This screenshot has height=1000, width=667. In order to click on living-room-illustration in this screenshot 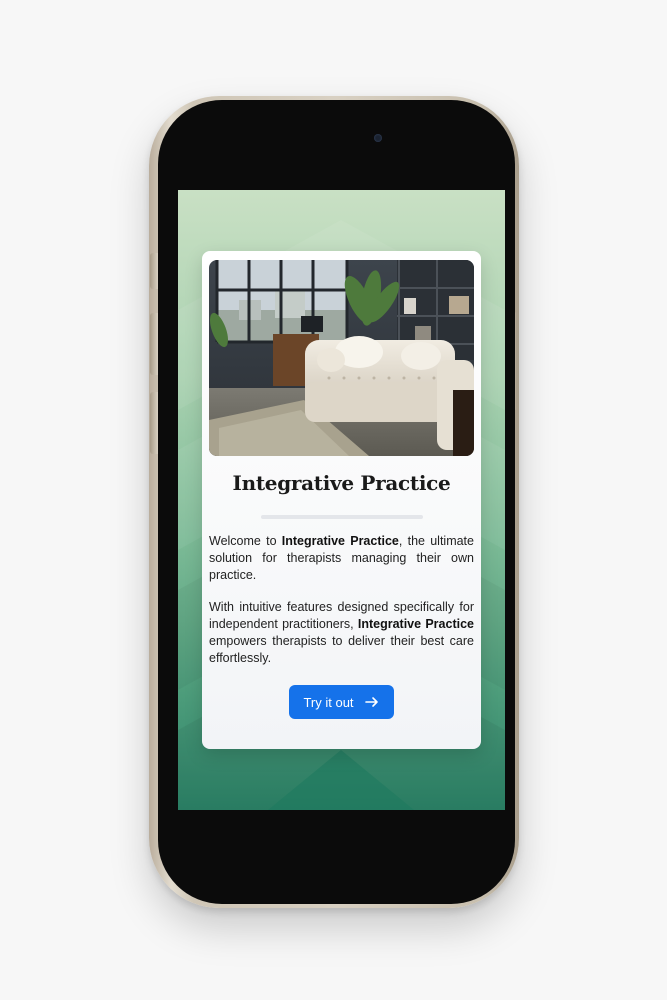, I will do `click(341, 358)`.